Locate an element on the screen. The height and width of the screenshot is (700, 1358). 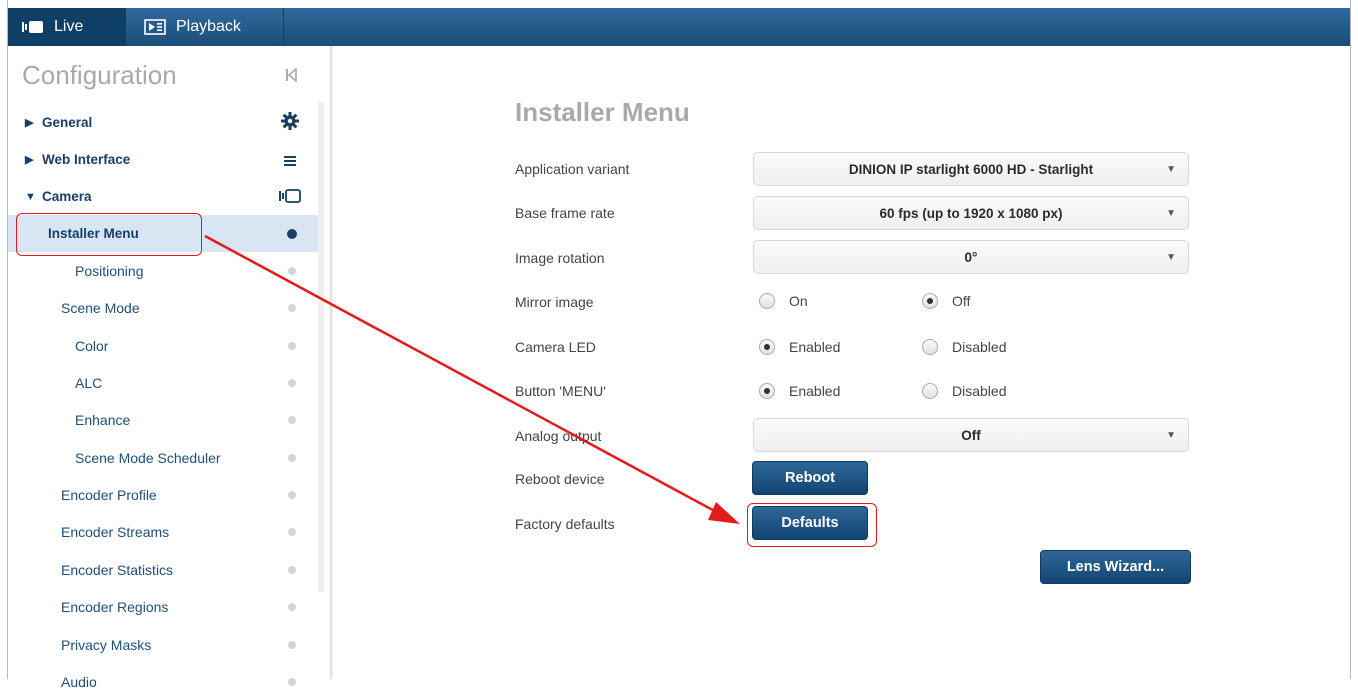
sidebar-title: Configuration is located at coordinates (99, 75).